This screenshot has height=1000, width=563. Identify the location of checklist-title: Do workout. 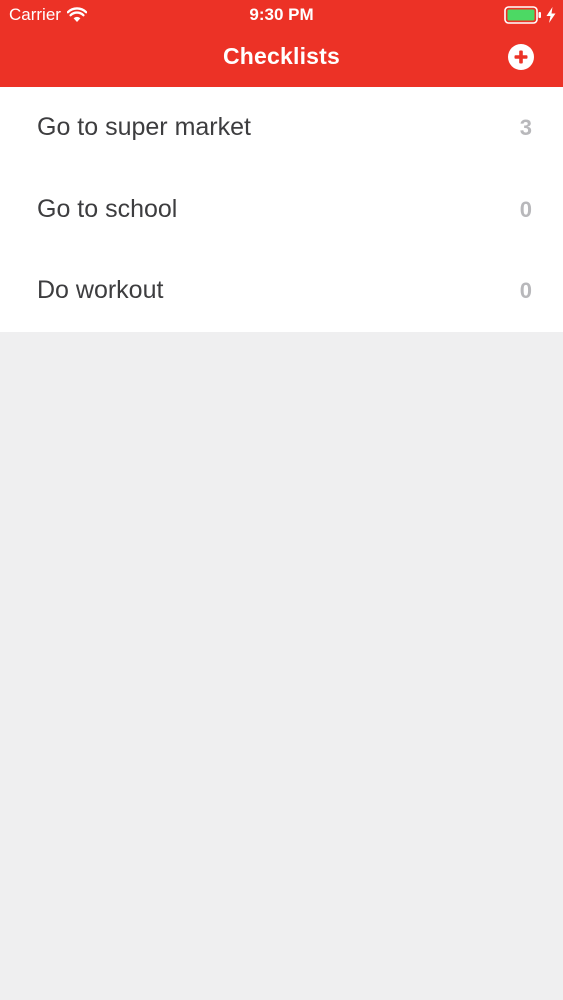
(100, 290).